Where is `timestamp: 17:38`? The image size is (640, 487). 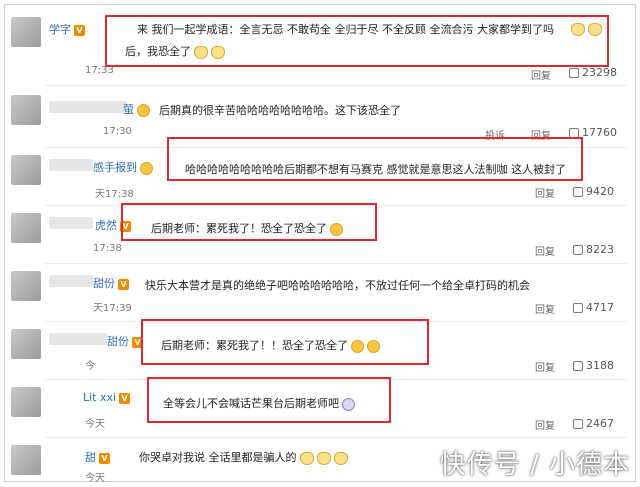 timestamp: 17:38 is located at coordinates (107, 248).